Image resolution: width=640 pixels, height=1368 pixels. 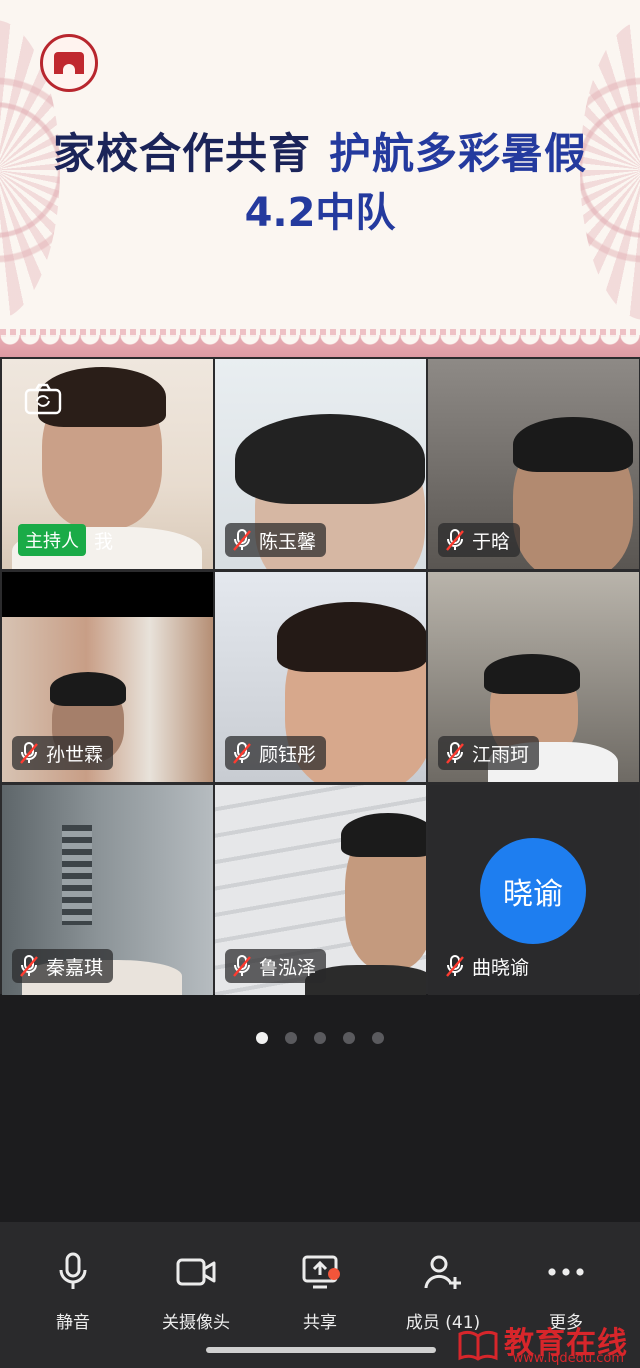 What do you see at coordinates (288, 541) in the screenshot?
I see `participant-name: 陈玉馨` at bounding box center [288, 541].